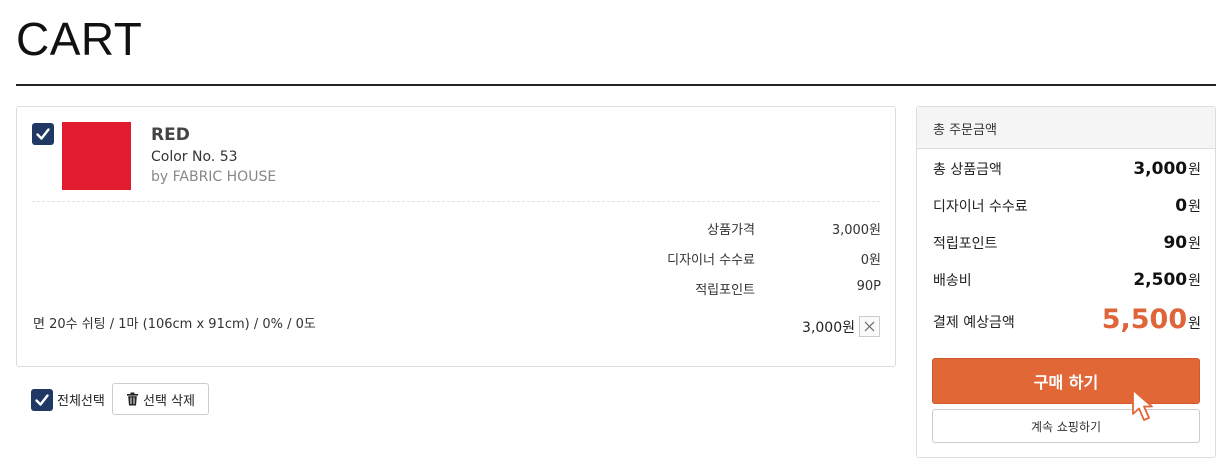  Describe the element at coordinates (870, 260) in the screenshot. I see `price-row-value: 0원` at that location.